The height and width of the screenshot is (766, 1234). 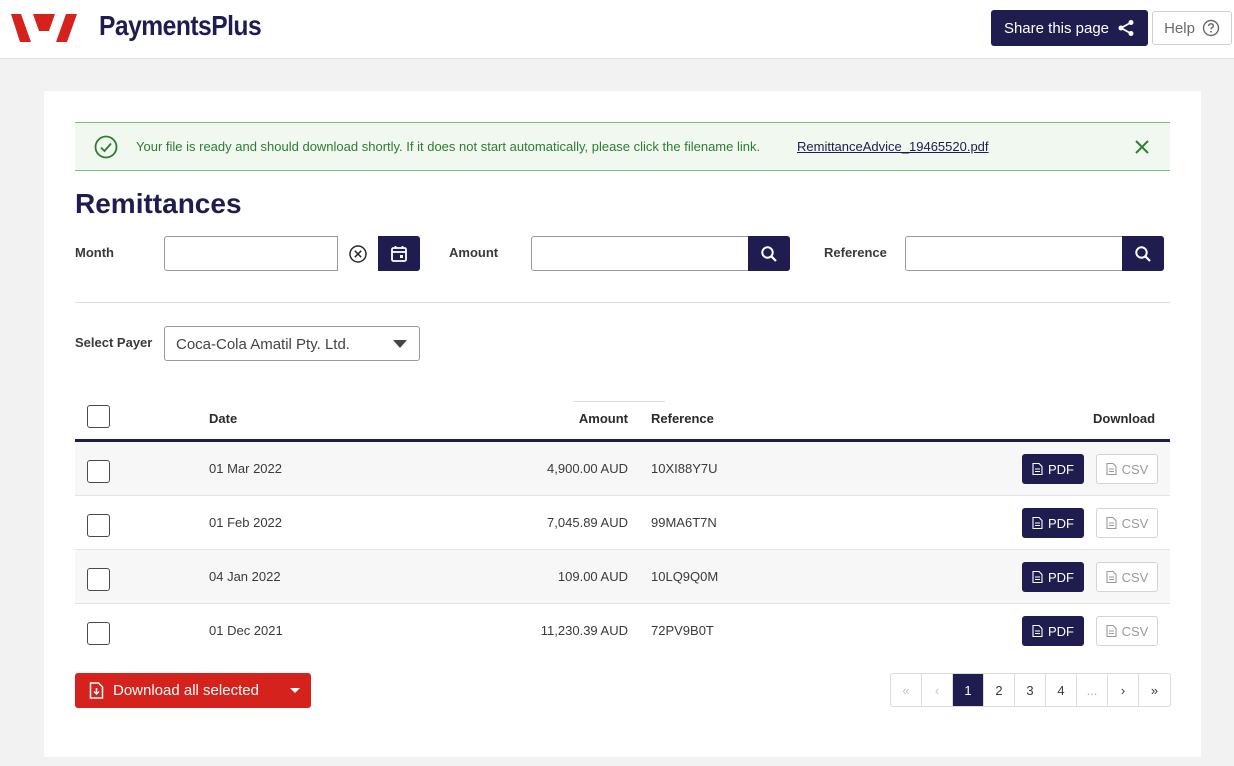 What do you see at coordinates (186, 690) in the screenshot?
I see `download-all-label: Download all selected` at bounding box center [186, 690].